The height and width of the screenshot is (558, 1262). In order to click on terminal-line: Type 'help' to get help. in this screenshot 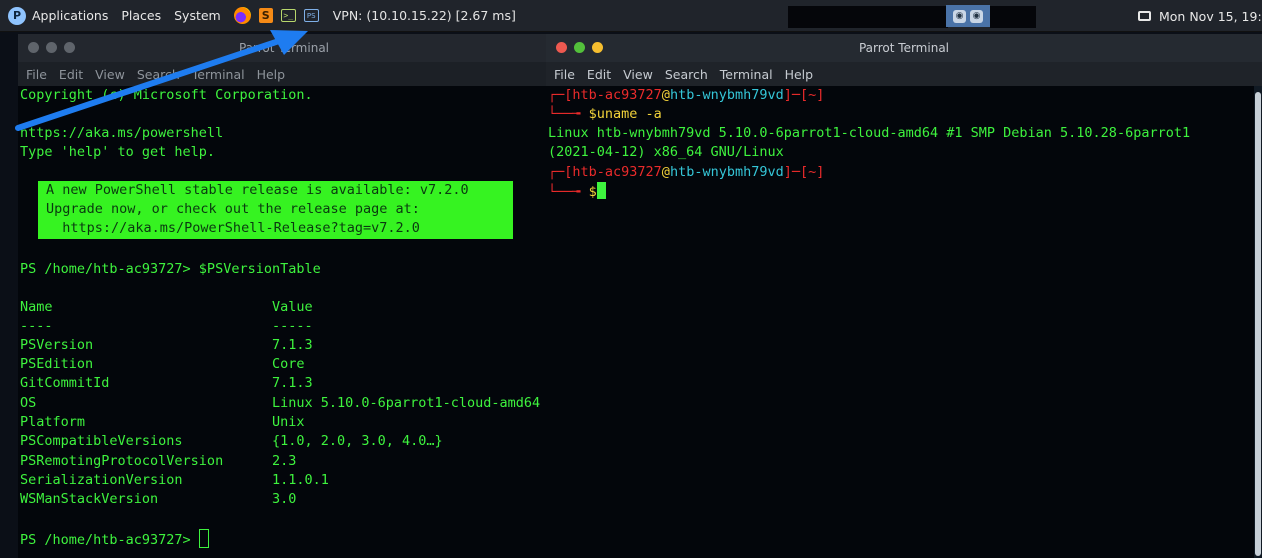, I will do `click(118, 152)`.